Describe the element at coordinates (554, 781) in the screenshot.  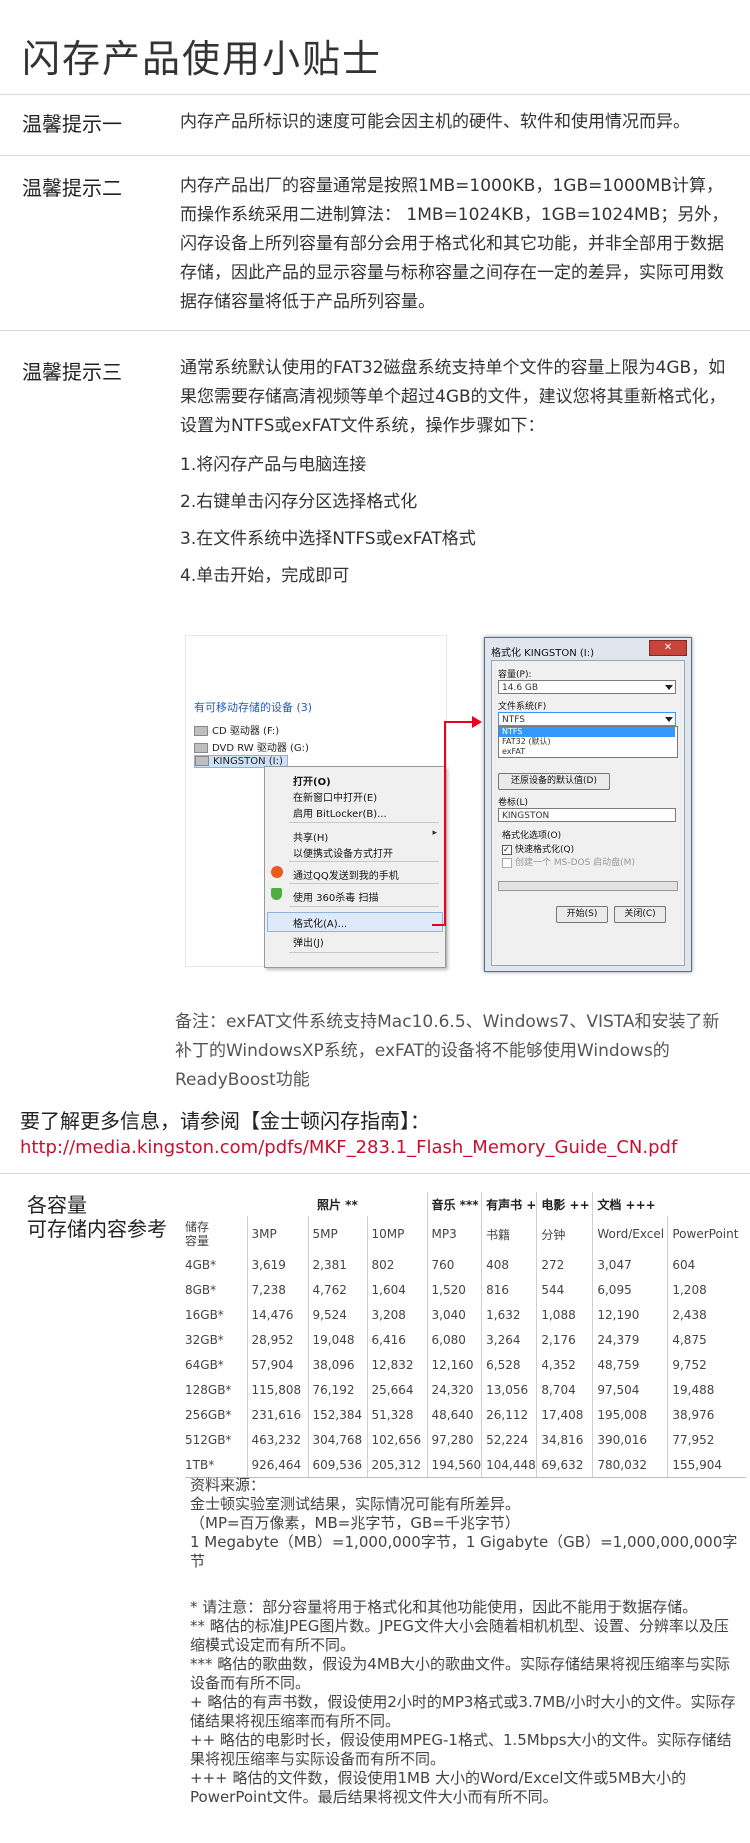
I see `restore-defaults-button: 还原设备的默认值(D)` at that location.